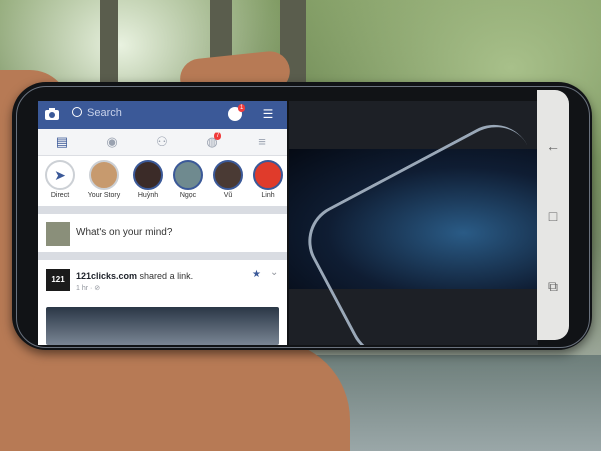 Image resolution: width=601 pixels, height=451 pixels. What do you see at coordinates (162, 115) in the screenshot?
I see `facebook-header: Search 1 ☰` at bounding box center [162, 115].